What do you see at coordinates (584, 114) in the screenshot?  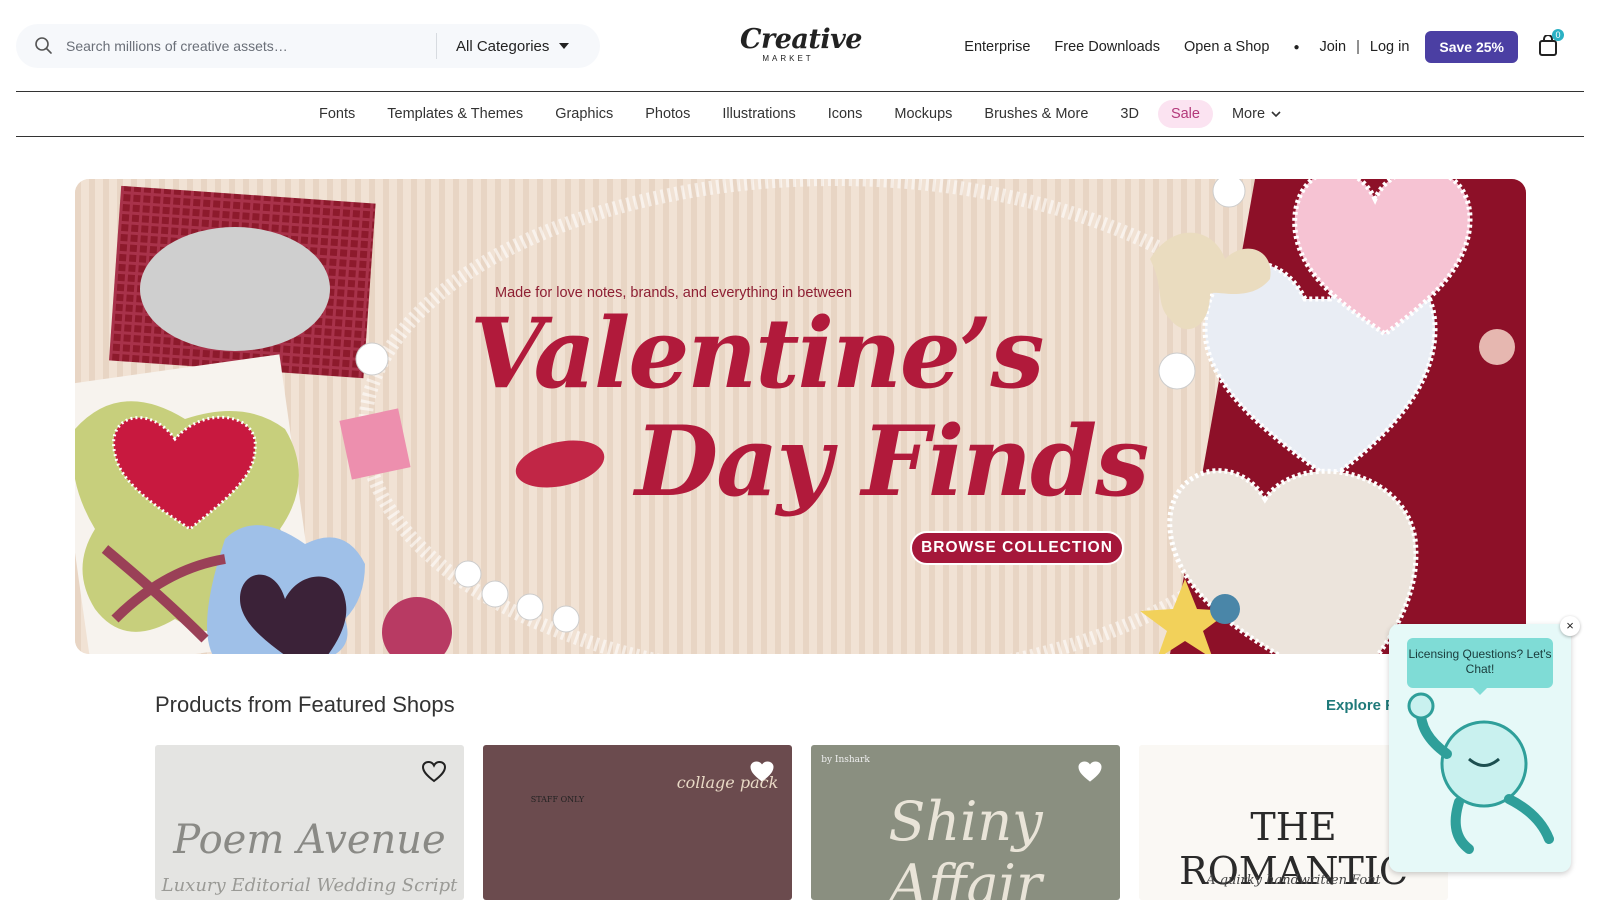 I see `nav-graphics: Graphics` at bounding box center [584, 114].